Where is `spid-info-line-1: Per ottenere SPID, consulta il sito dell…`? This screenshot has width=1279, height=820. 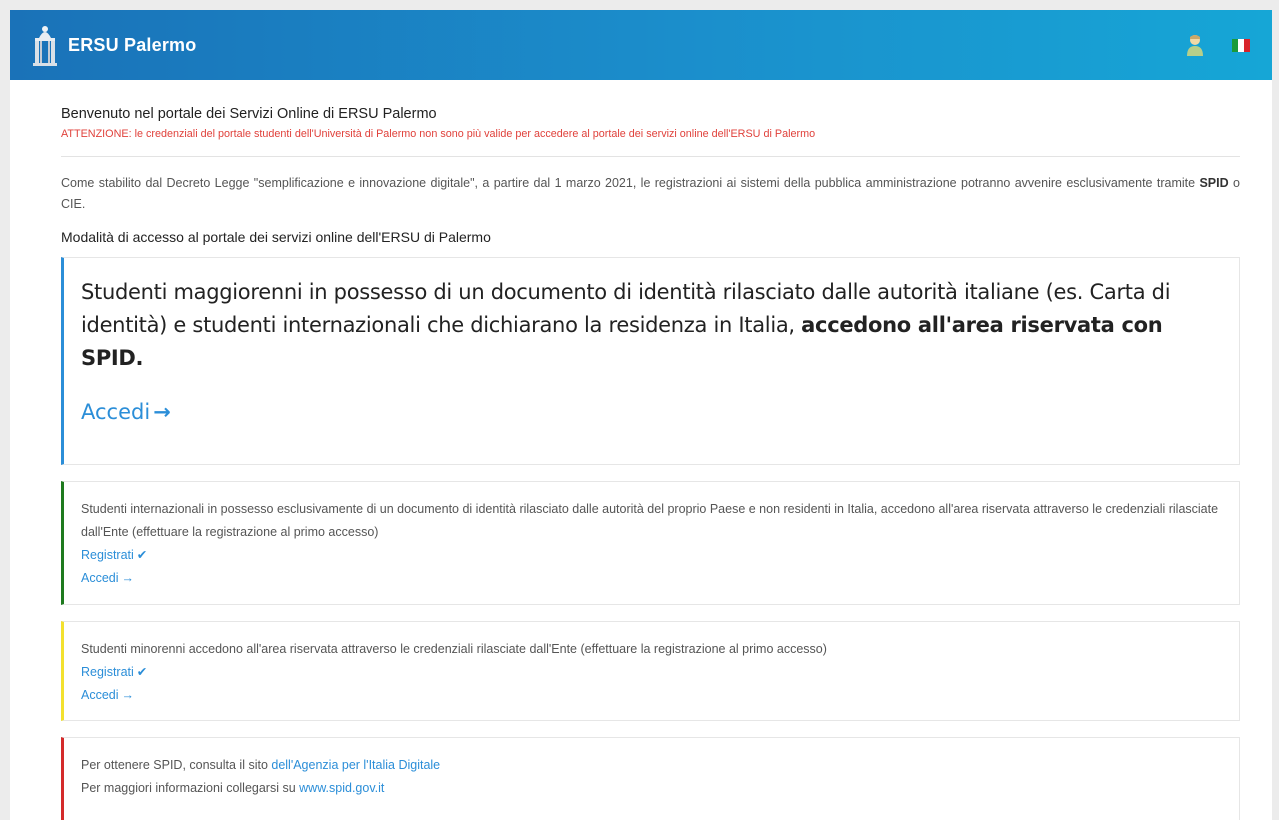 spid-info-line-1: Per ottenere SPID, consulta il sito dell… is located at coordinates (651, 765).